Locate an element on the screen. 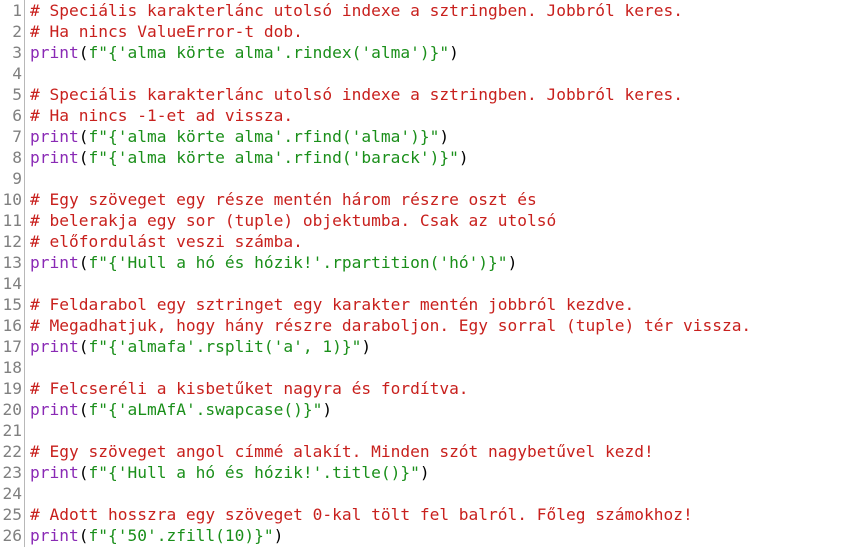  line-number: 10 is located at coordinates (12, 199).